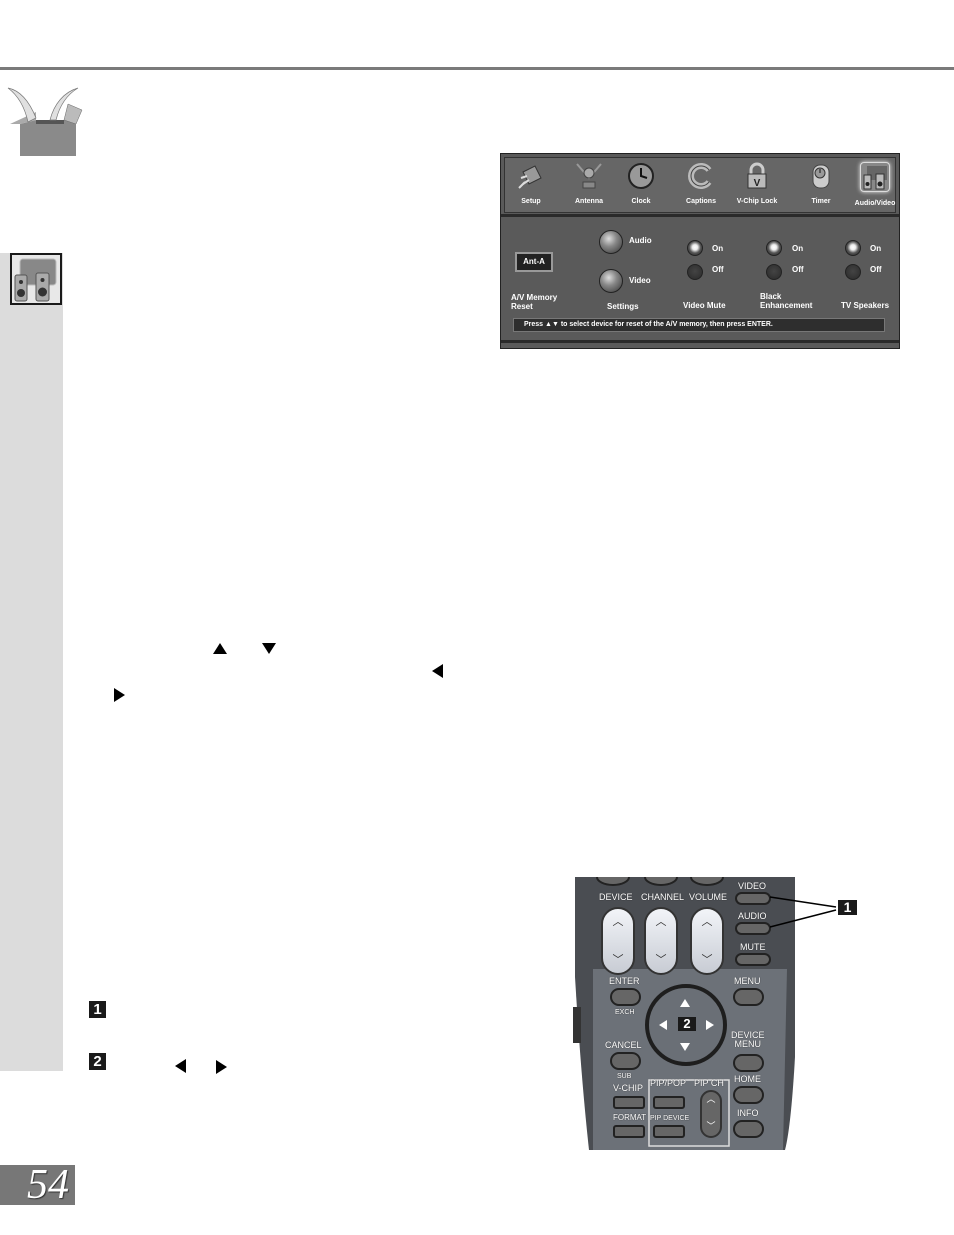  What do you see at coordinates (757, 176) in the screenshot?
I see `lock-icon: V` at bounding box center [757, 176].